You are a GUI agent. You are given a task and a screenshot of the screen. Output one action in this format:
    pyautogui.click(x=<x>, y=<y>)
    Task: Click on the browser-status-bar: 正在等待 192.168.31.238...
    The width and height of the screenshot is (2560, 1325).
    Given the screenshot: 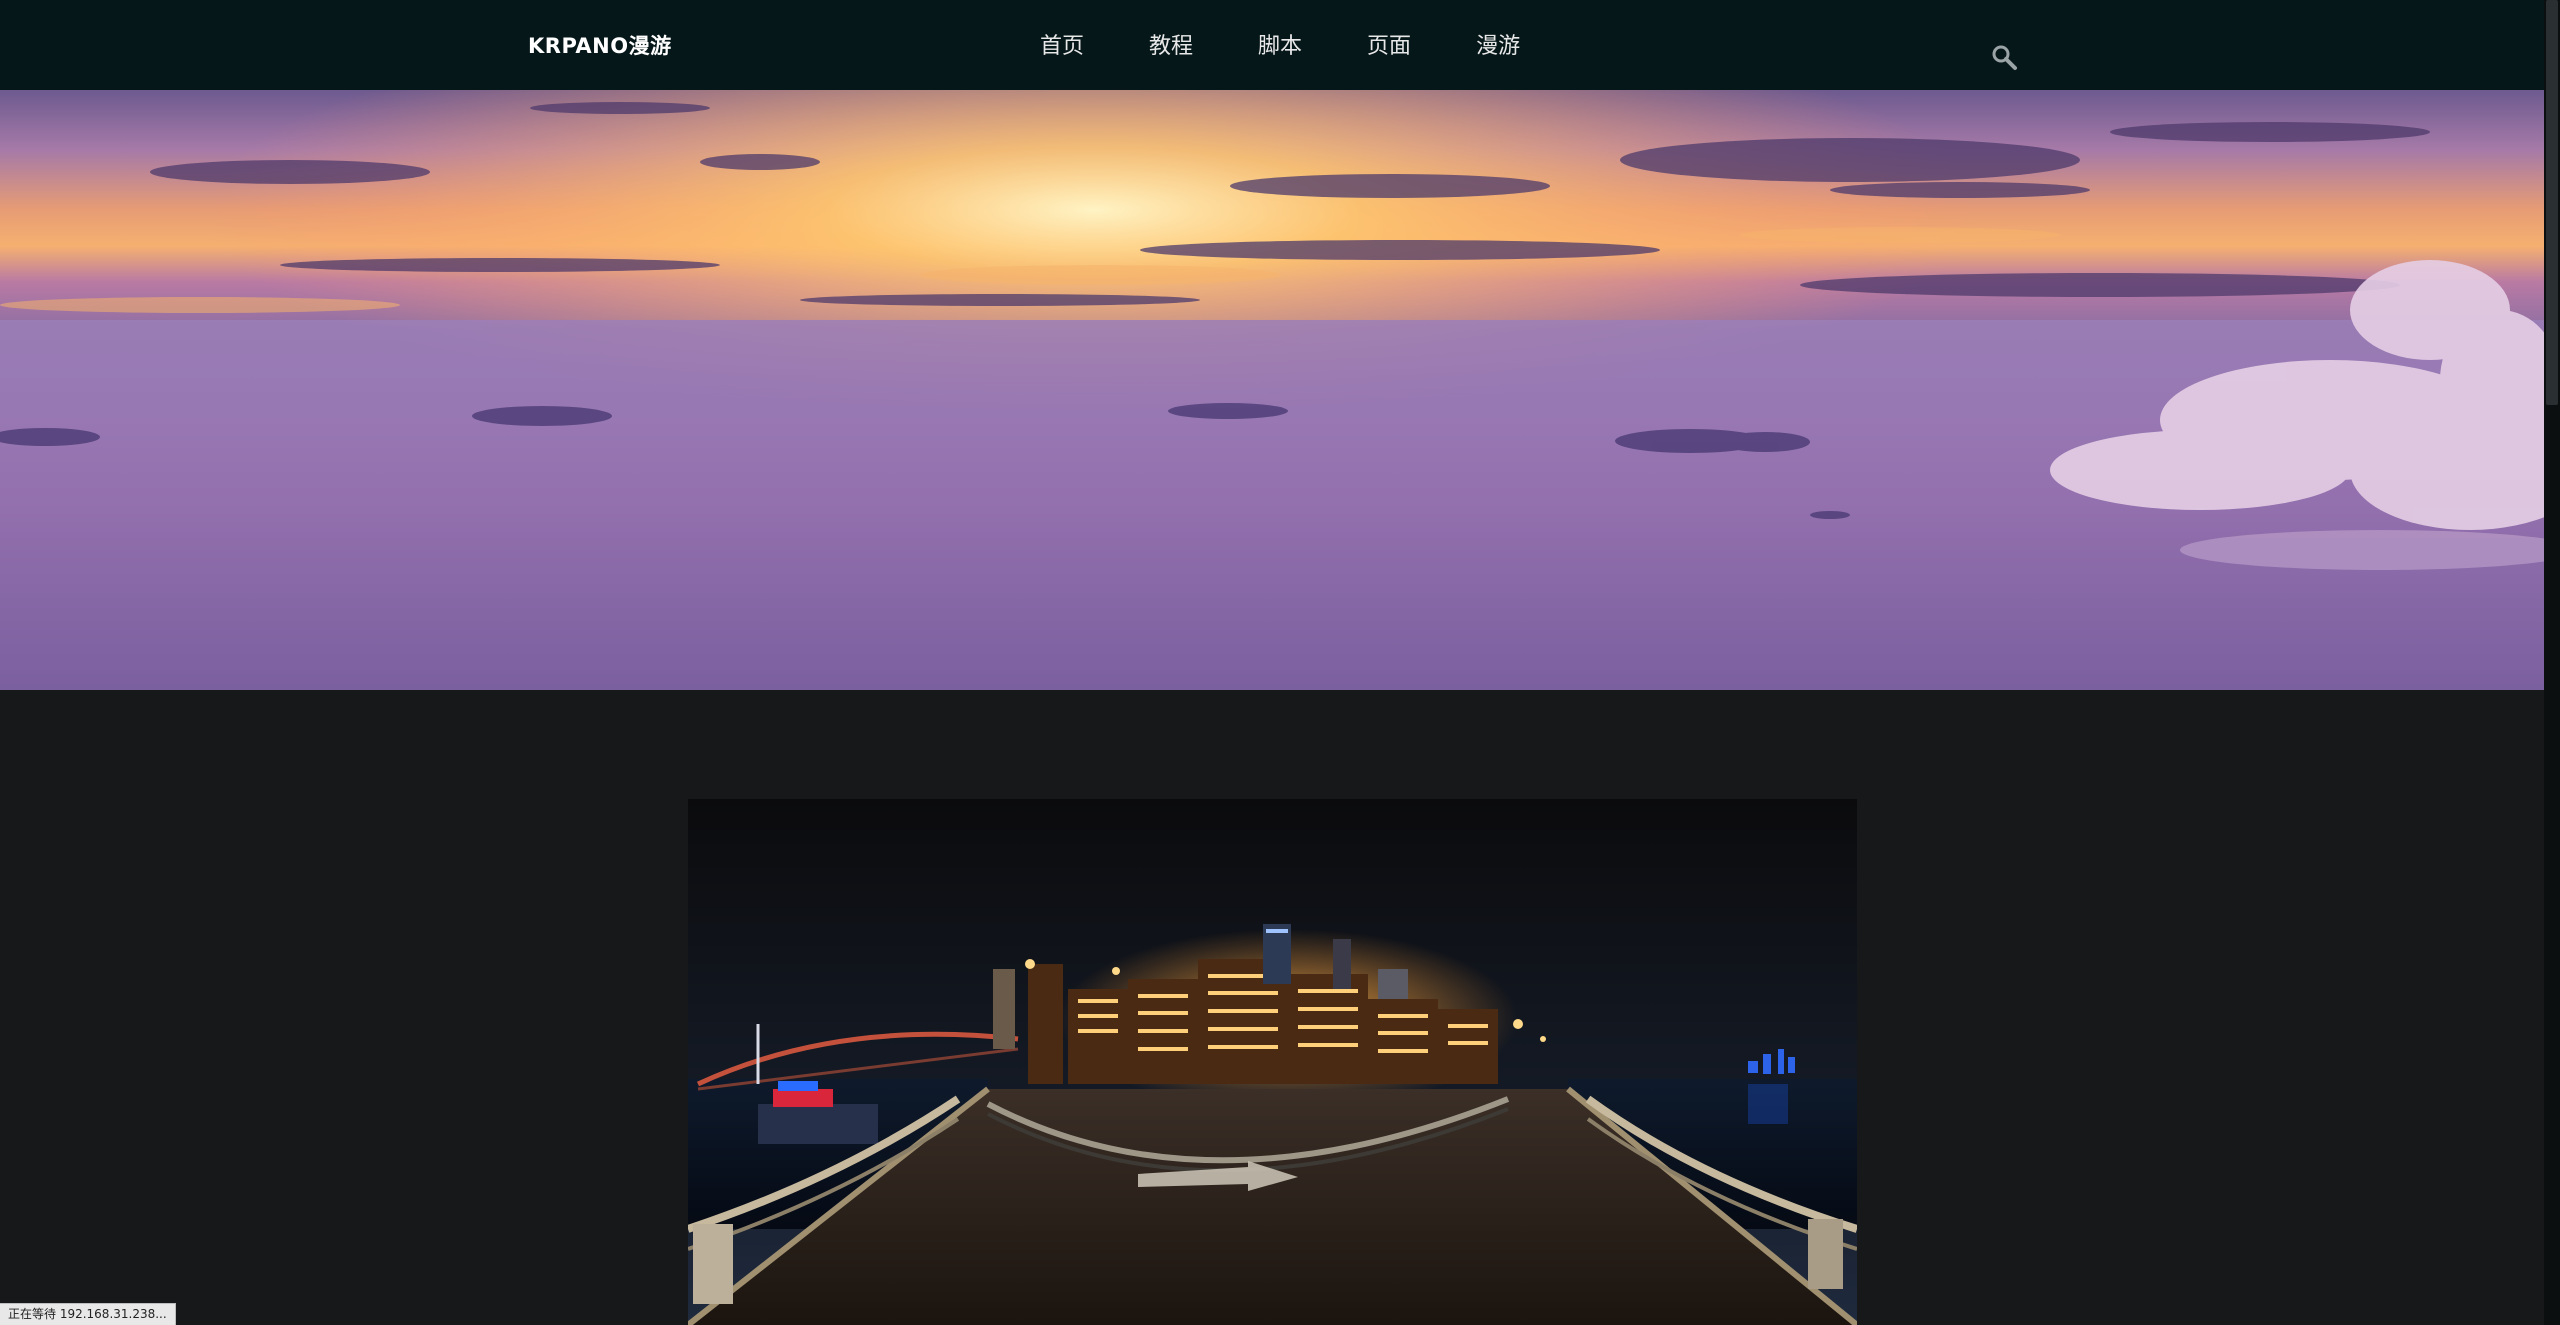 What is the action you would take?
    pyautogui.click(x=88, y=1314)
    